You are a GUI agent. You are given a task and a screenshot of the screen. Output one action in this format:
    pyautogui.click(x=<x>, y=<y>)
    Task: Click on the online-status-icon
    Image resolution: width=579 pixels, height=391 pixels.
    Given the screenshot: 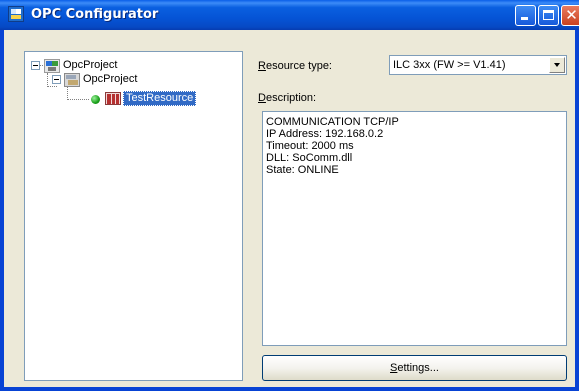 What is the action you would take?
    pyautogui.click(x=95, y=99)
    